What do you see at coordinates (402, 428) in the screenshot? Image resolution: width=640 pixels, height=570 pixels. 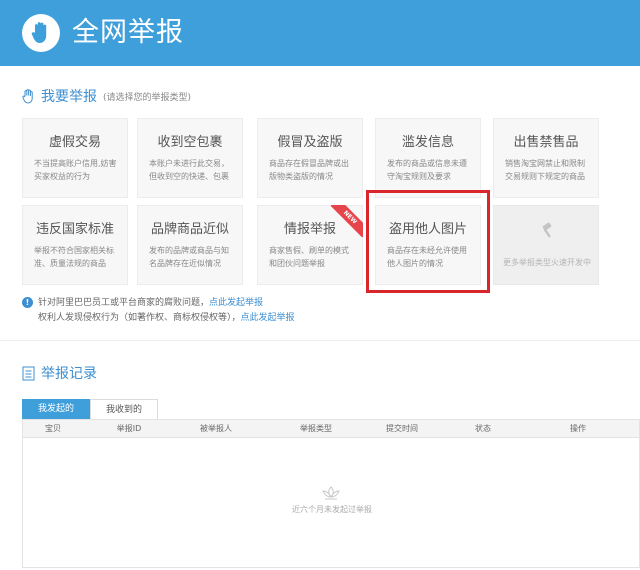 I see `column-header: 提交时间` at bounding box center [402, 428].